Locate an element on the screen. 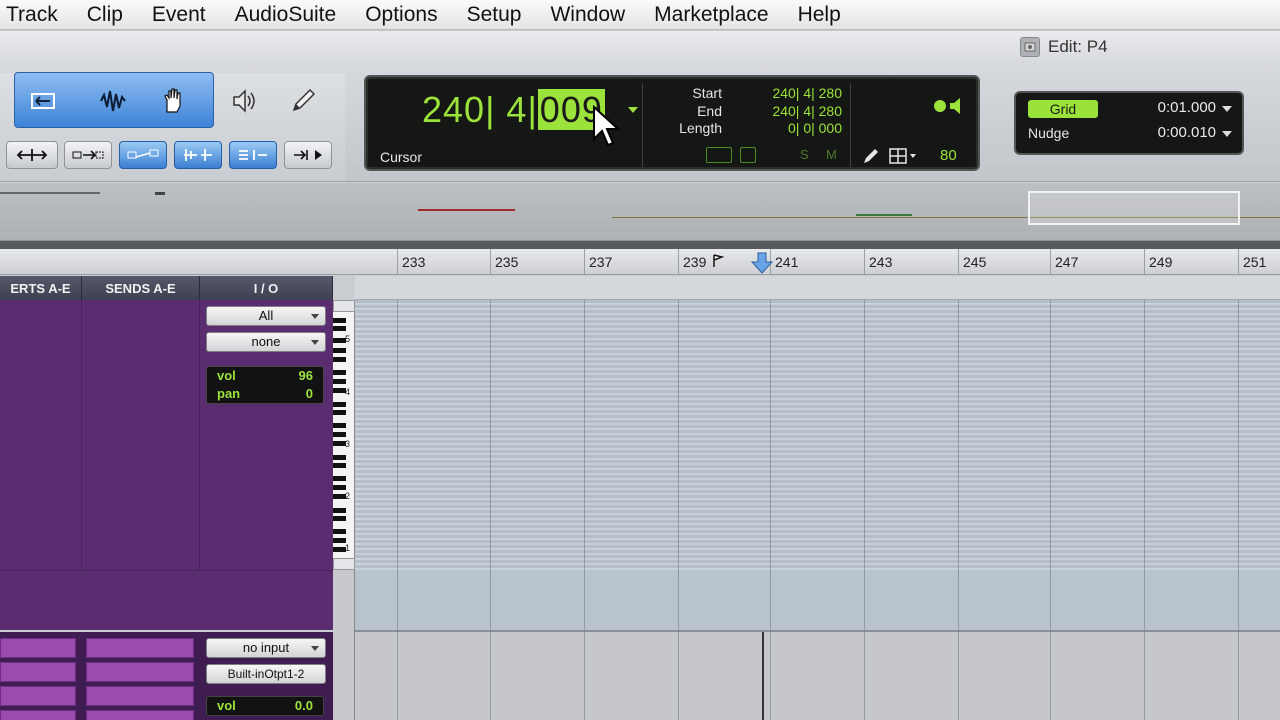 The image size is (1280, 720). pan-label: pan is located at coordinates (229, 393).